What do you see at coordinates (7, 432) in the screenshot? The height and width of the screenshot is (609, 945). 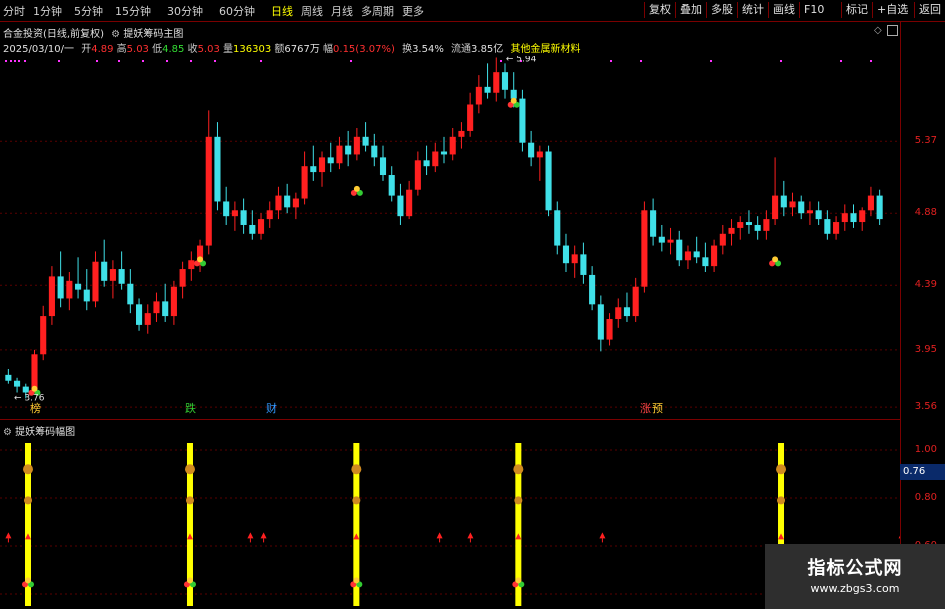 I see `sub-indicator-gear-icon: ⚙` at bounding box center [7, 432].